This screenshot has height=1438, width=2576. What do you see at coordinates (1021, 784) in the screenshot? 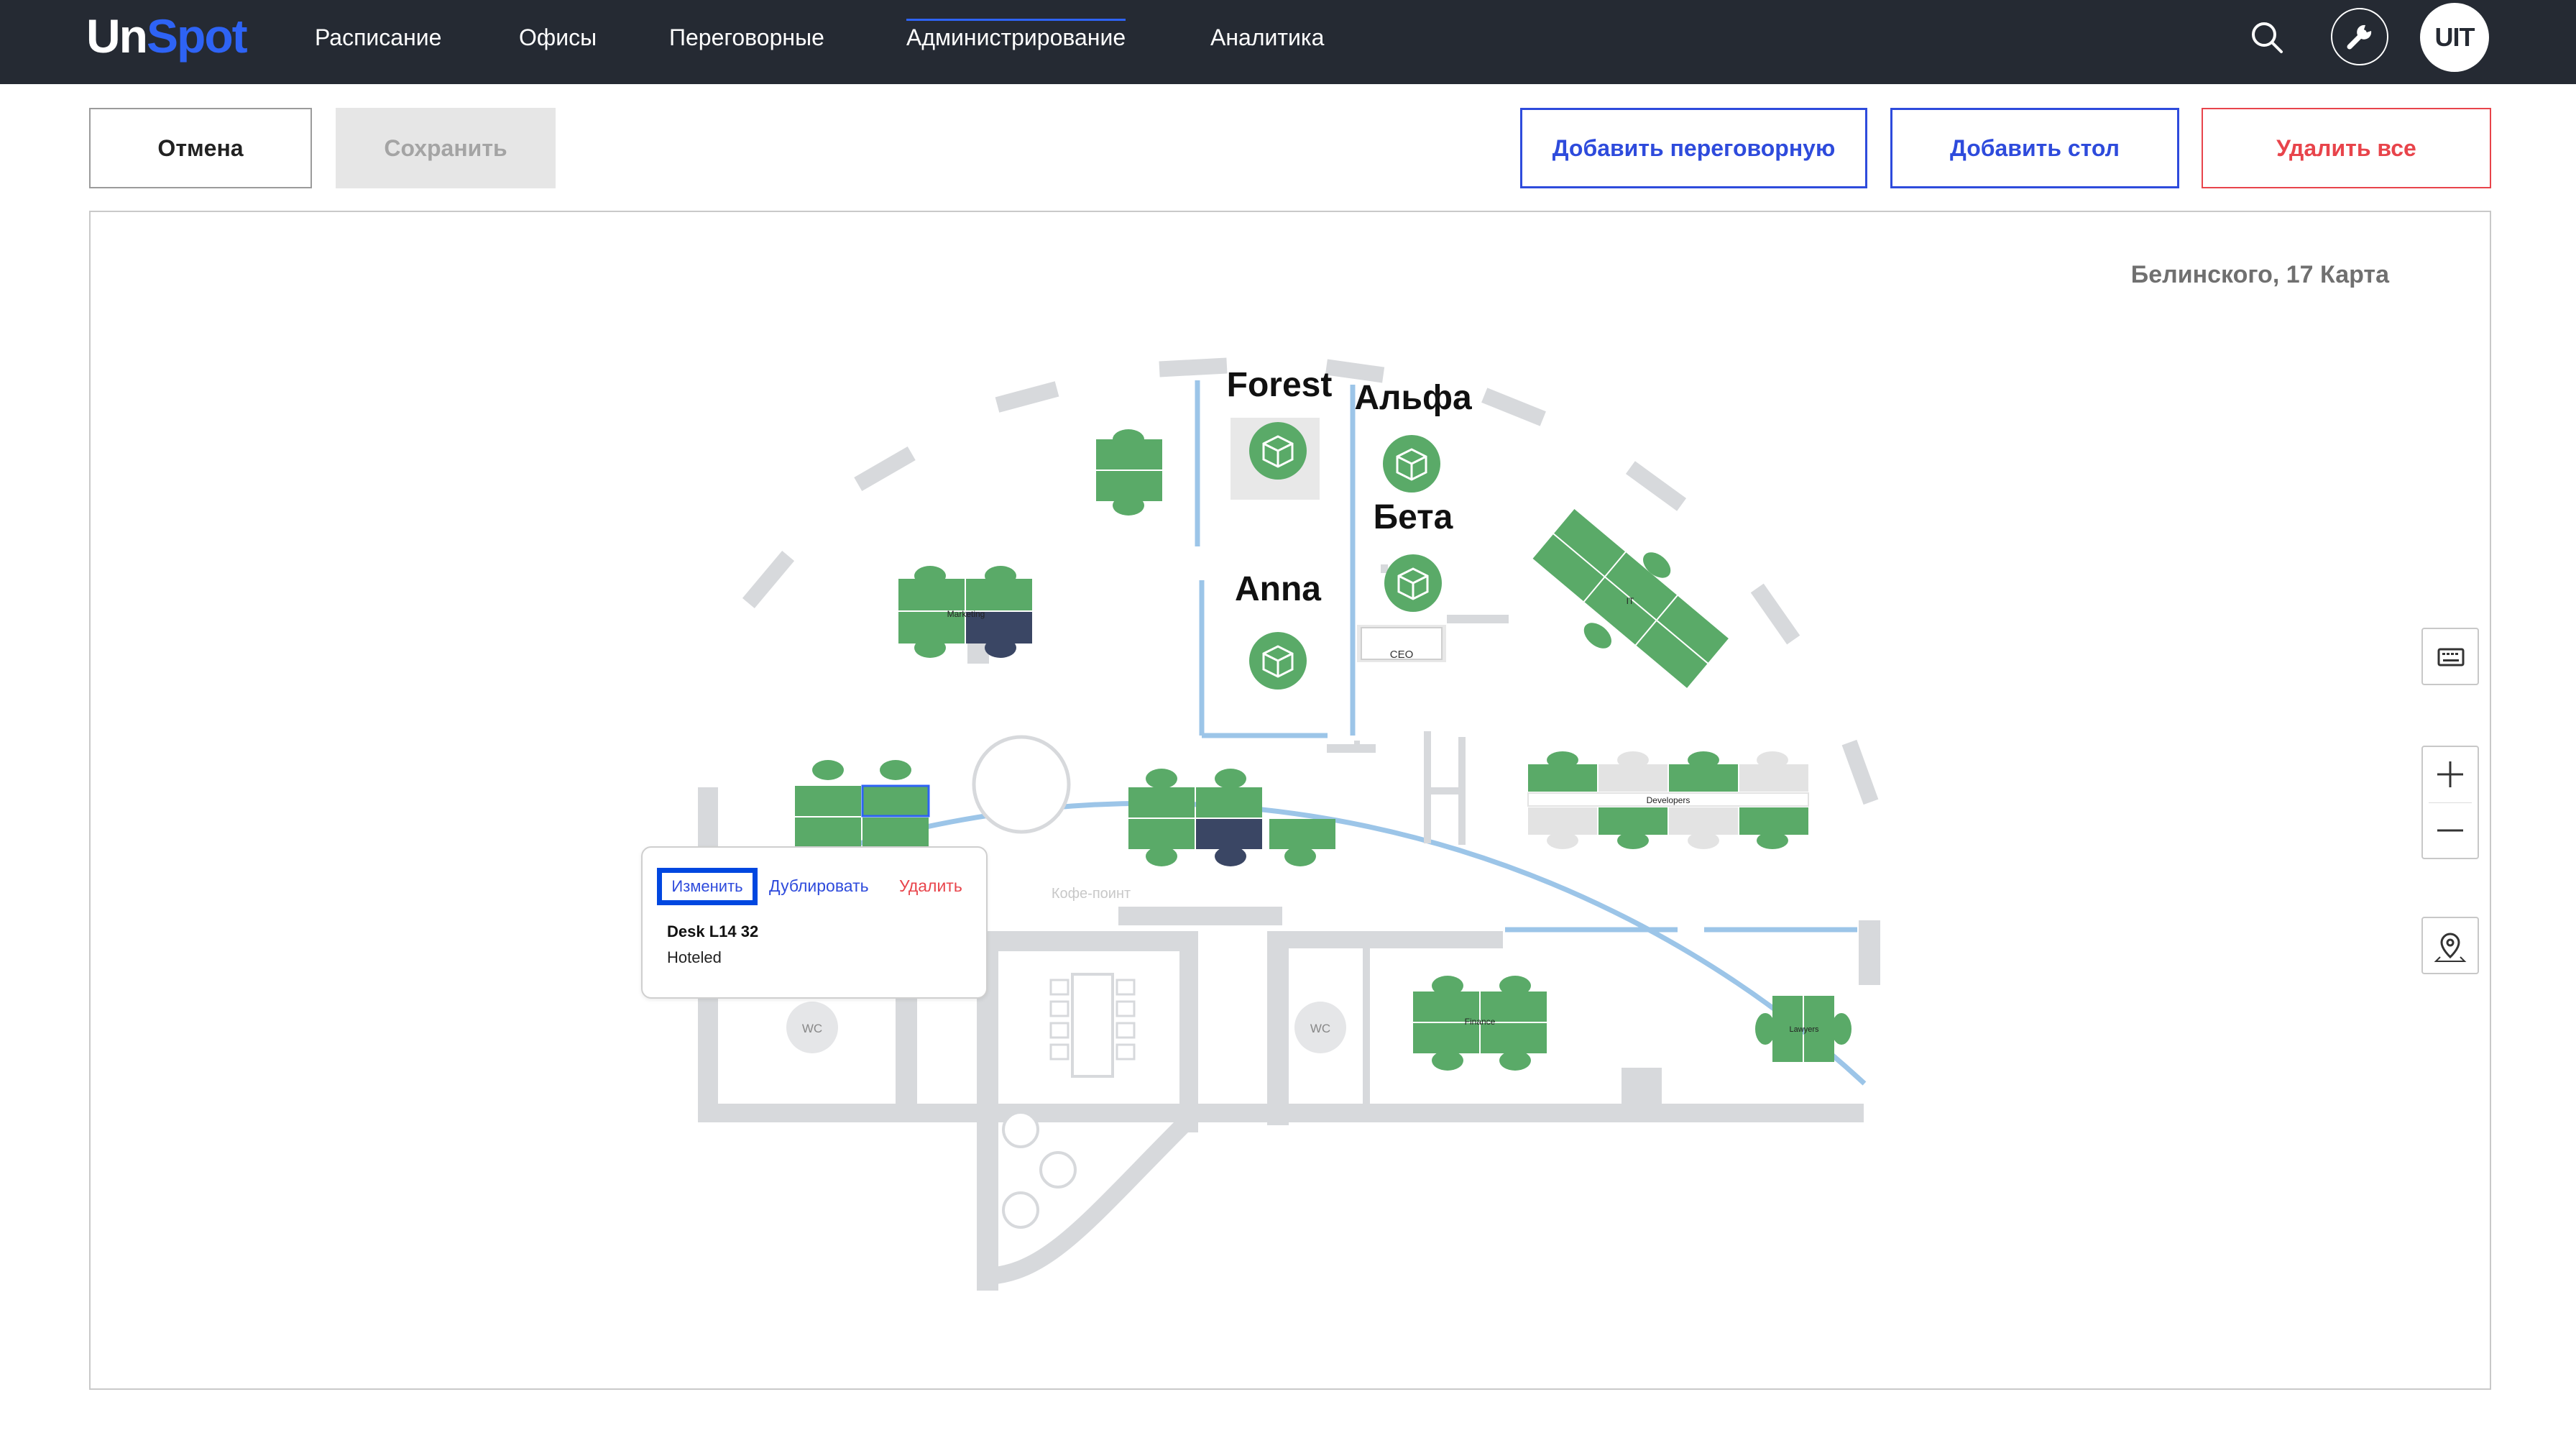
I see `round-table` at bounding box center [1021, 784].